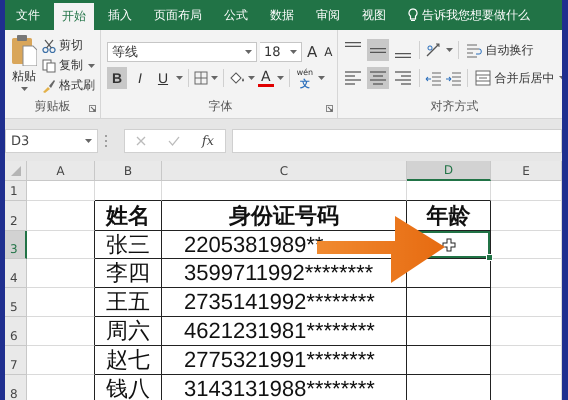 This screenshot has height=400, width=568. What do you see at coordinates (68, 85) in the screenshot?
I see `format-painter-button: 格式刷` at bounding box center [68, 85].